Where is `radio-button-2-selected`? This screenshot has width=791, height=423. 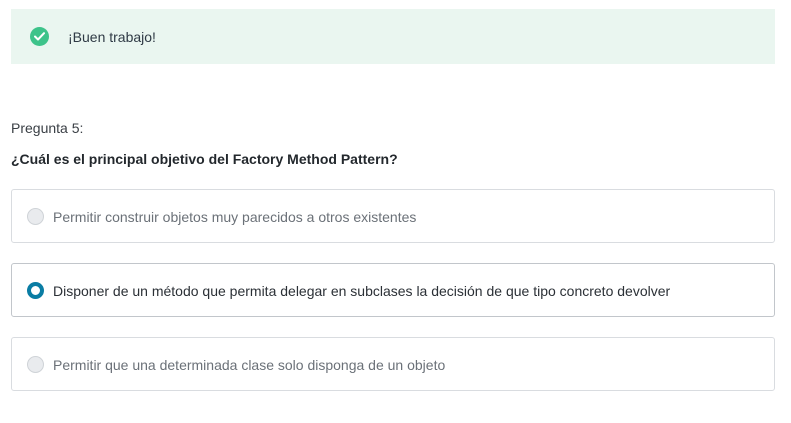
radio-button-2-selected is located at coordinates (35, 290).